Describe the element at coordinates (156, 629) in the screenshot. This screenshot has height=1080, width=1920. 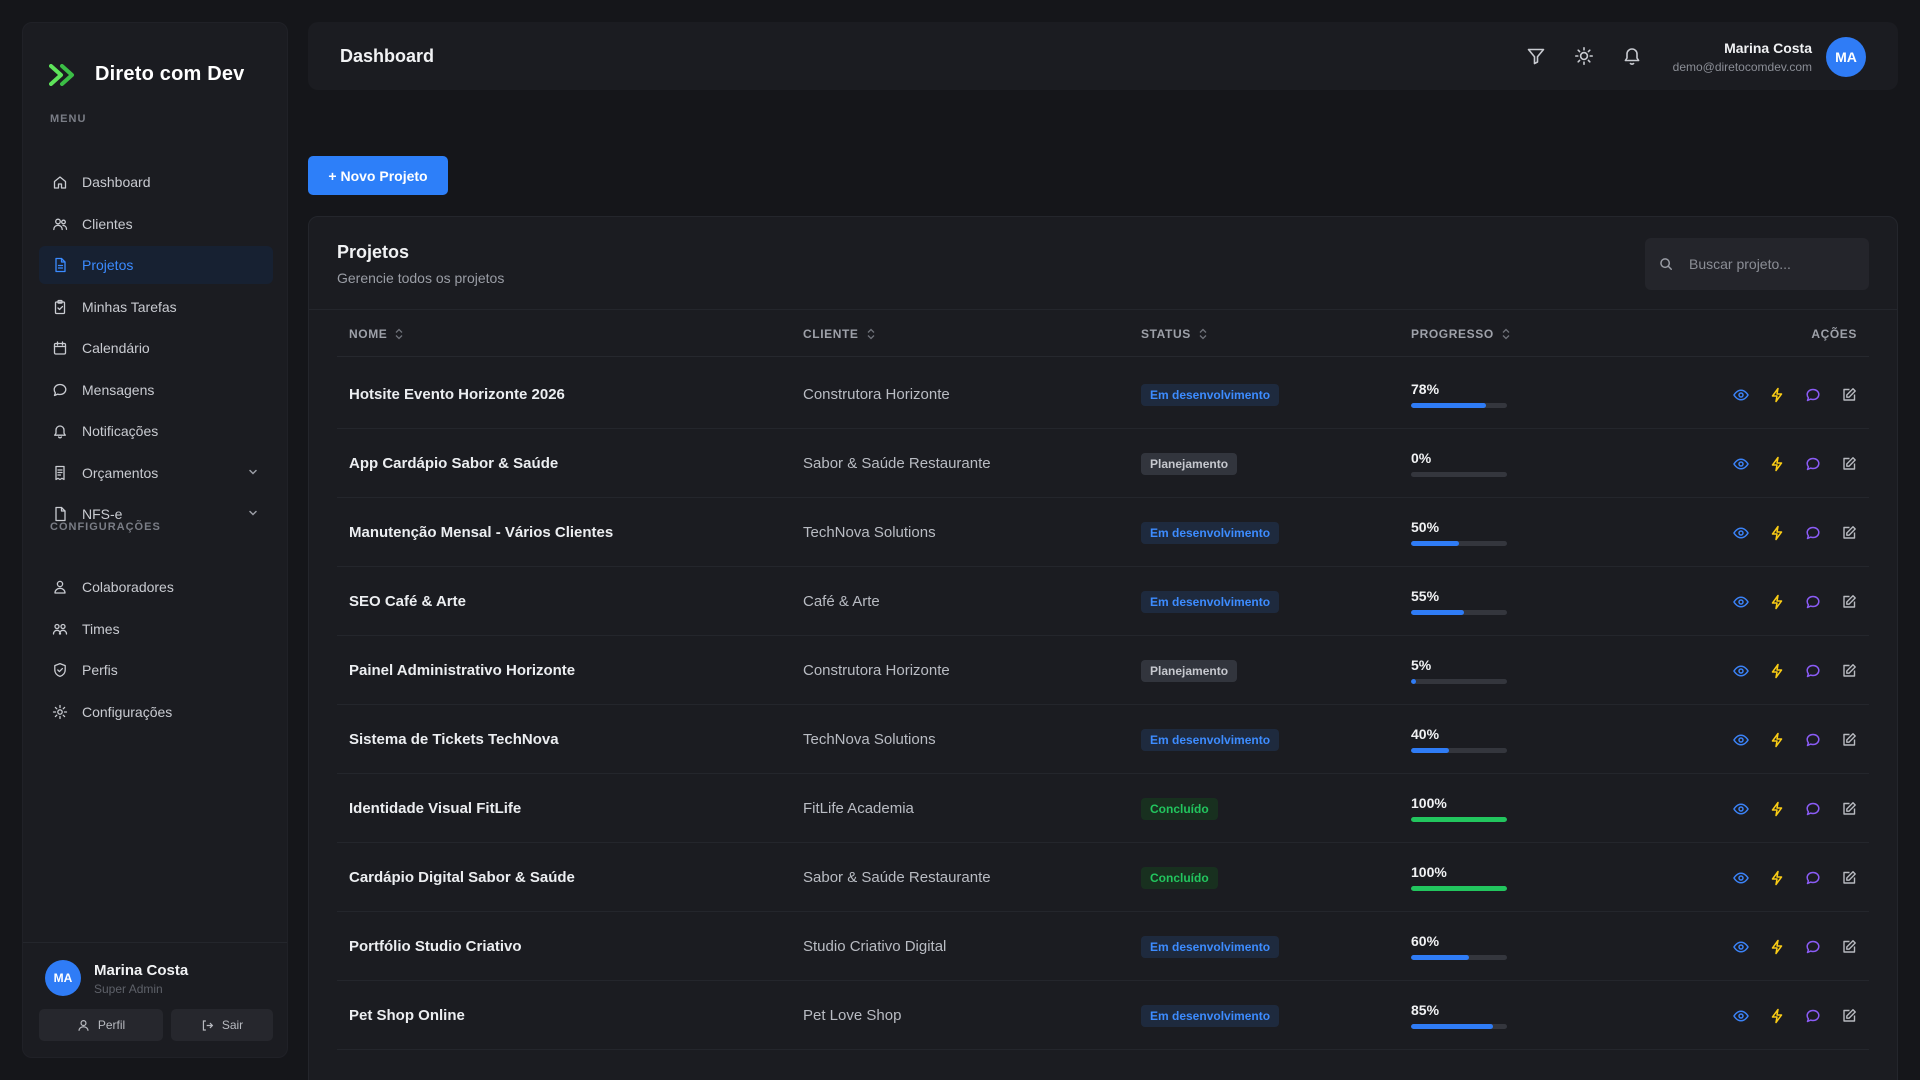
I see `sidebar-item-times: Times` at that location.